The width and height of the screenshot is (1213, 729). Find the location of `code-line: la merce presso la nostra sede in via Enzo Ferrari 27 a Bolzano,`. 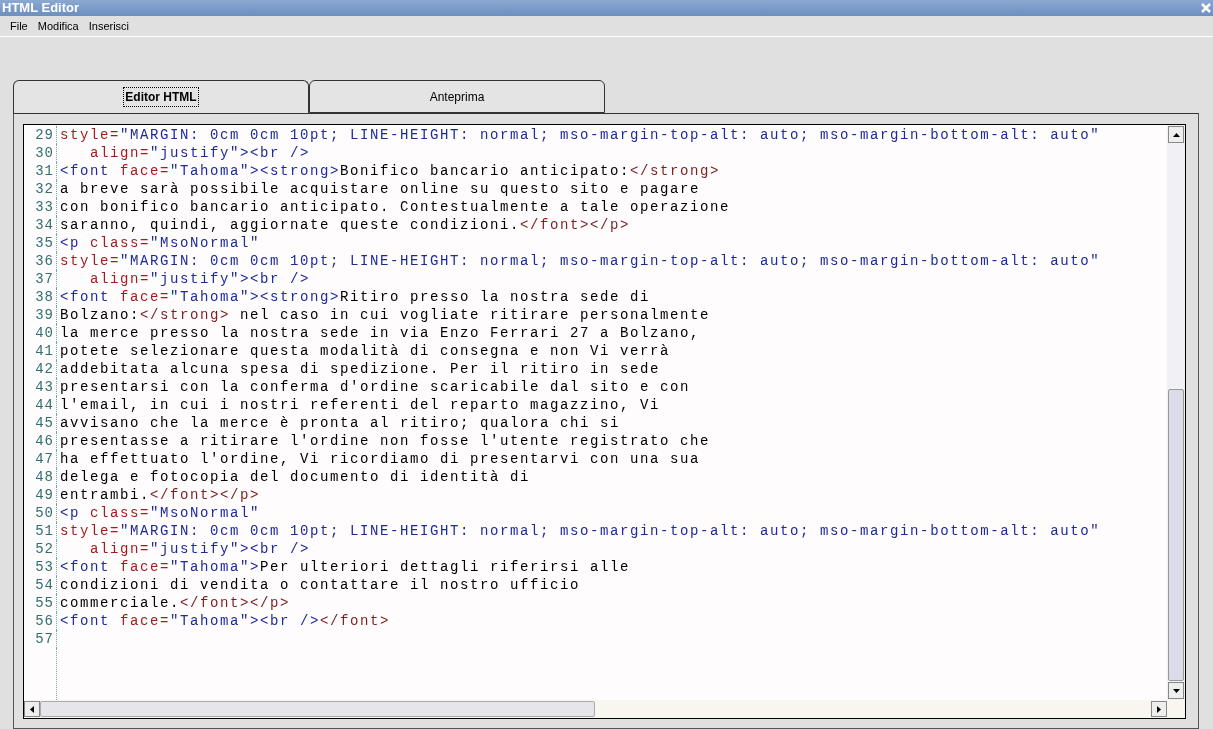

code-line: la merce presso la nostra sede in via Enzo Ferrari 27 a Bolzano, is located at coordinates (380, 333).